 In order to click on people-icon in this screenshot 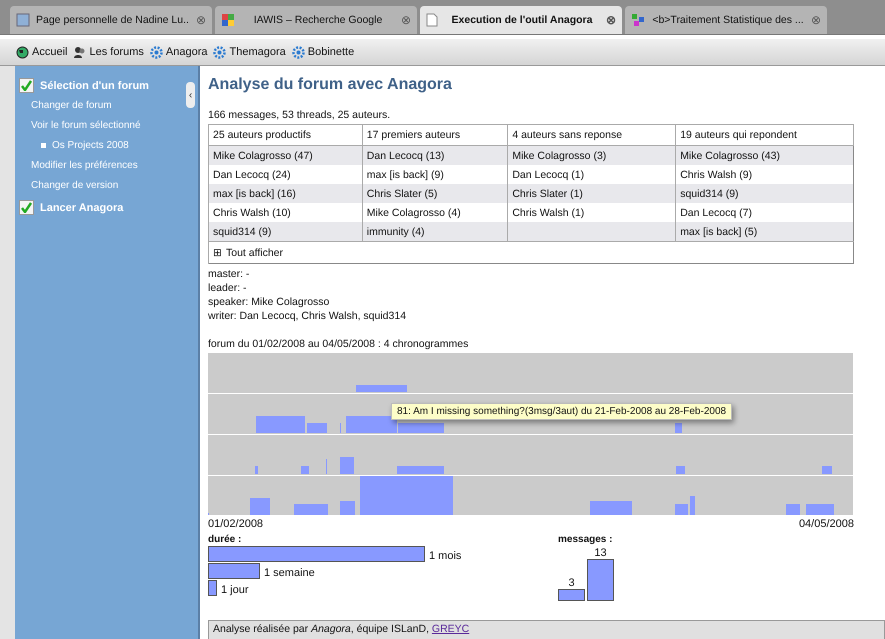, I will do `click(79, 52)`.